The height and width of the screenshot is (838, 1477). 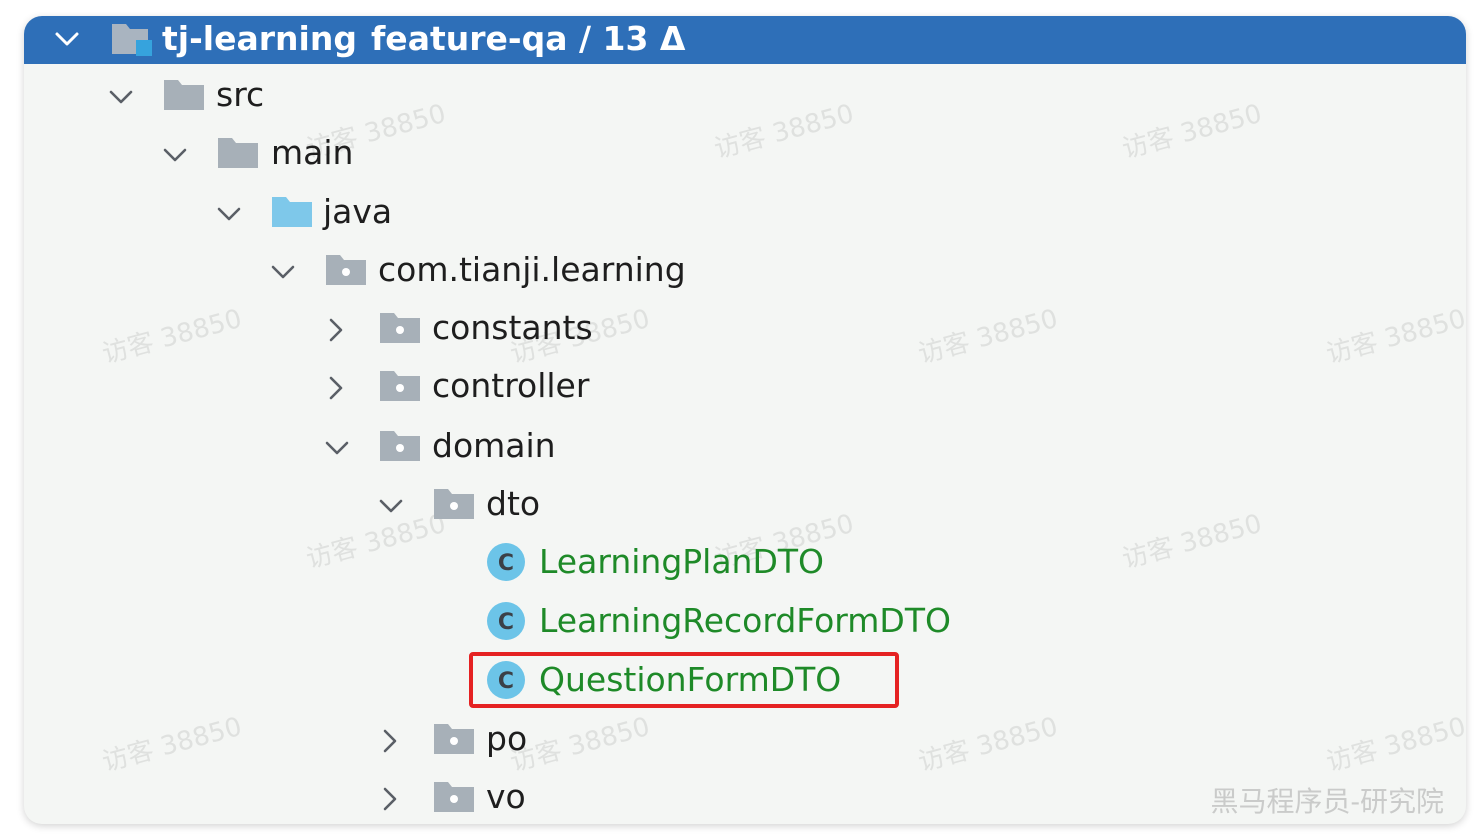 What do you see at coordinates (682, 561) in the screenshot?
I see `tree-item-label: LearningPlanDTO` at bounding box center [682, 561].